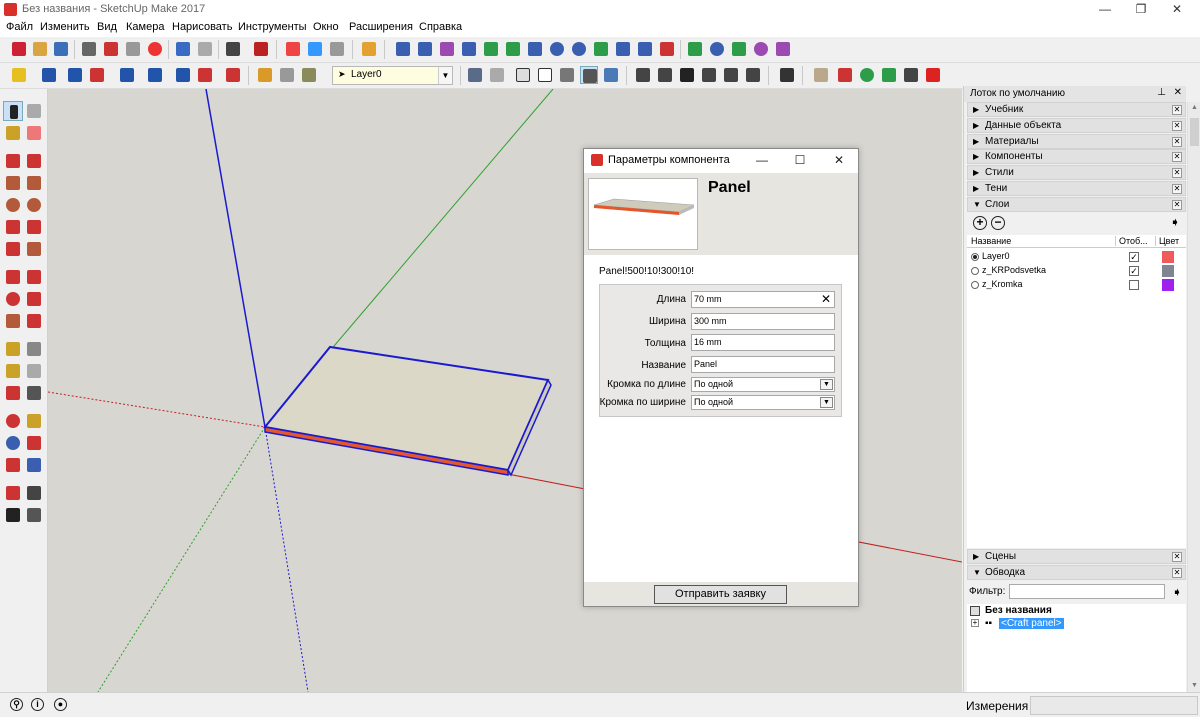  Describe the element at coordinates (623, 49) in the screenshot. I see `hook-tool-icon` at that location.